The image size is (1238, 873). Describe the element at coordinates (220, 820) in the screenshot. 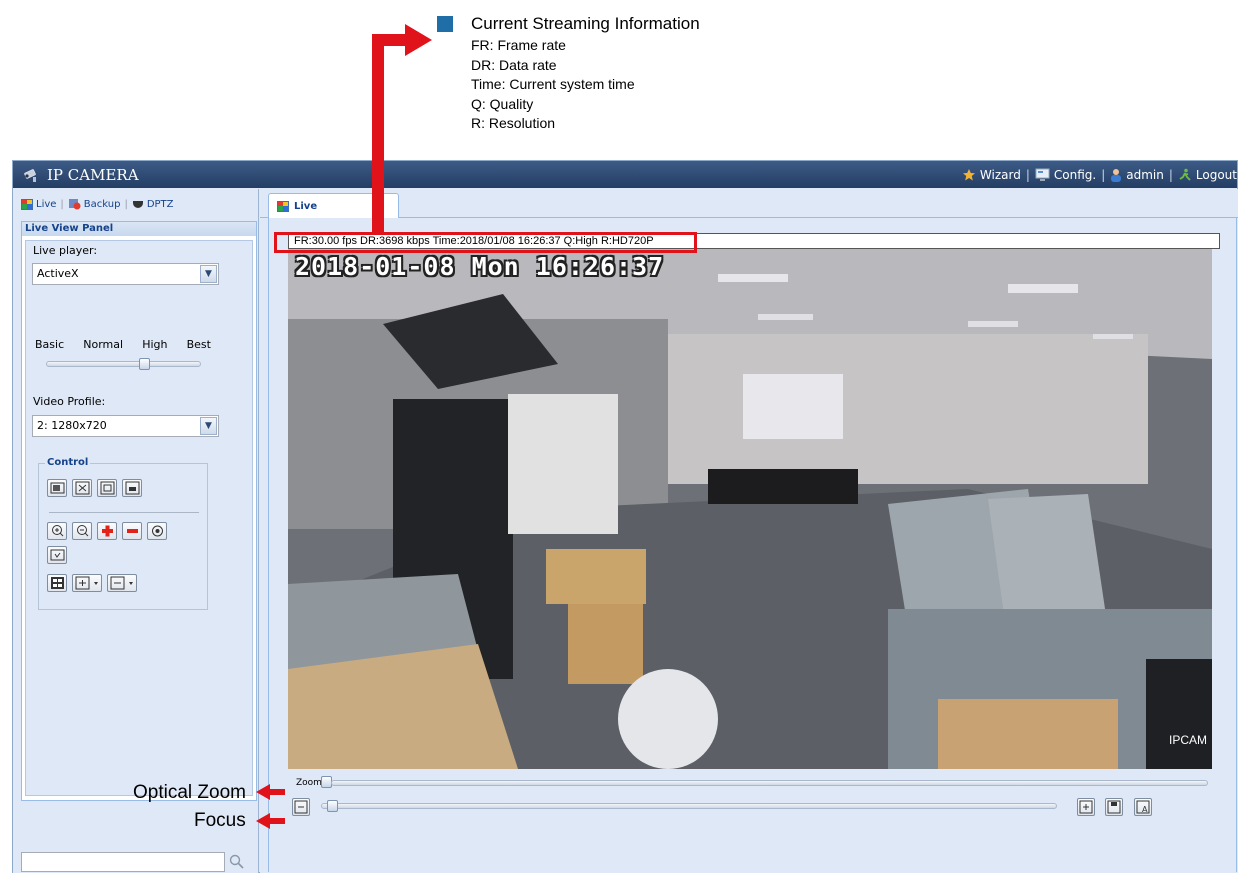

I see `focus-annotation: Focus` at that location.